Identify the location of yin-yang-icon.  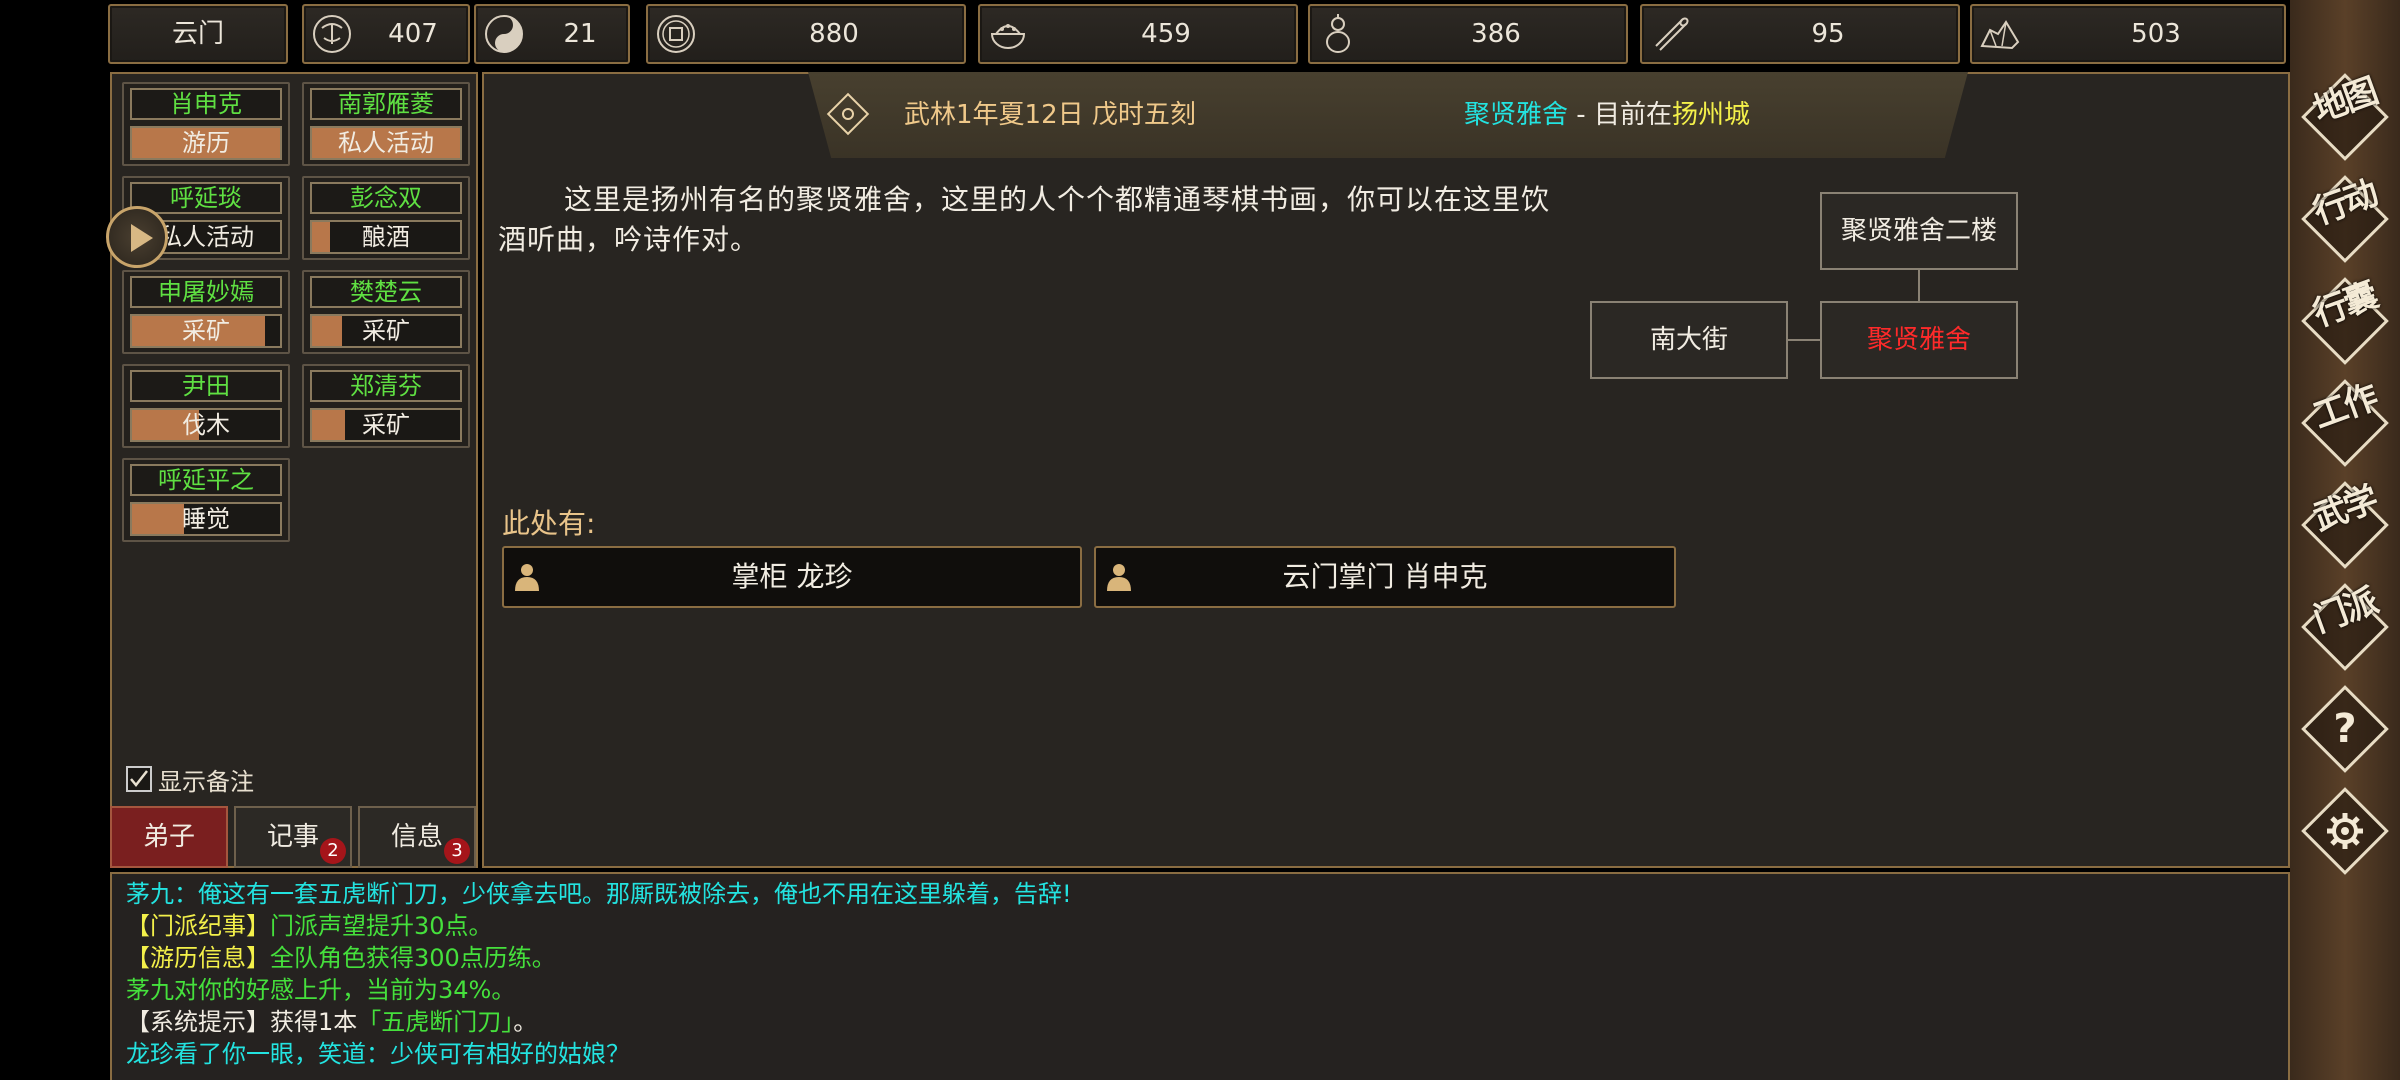
(504, 34).